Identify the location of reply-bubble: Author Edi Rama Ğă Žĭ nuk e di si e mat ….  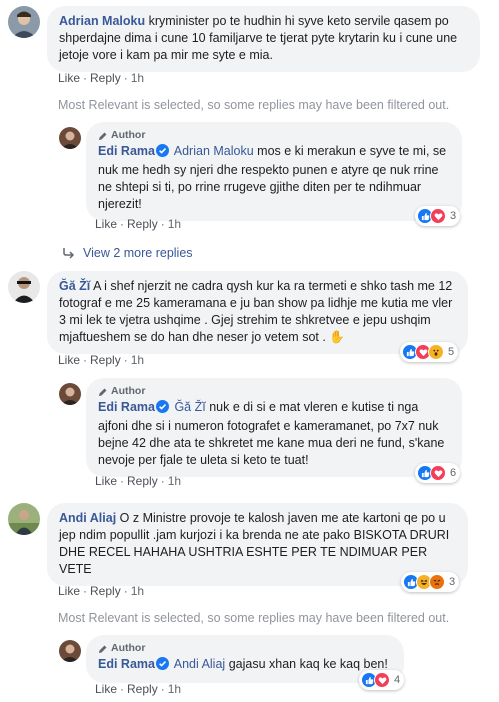
(274, 427).